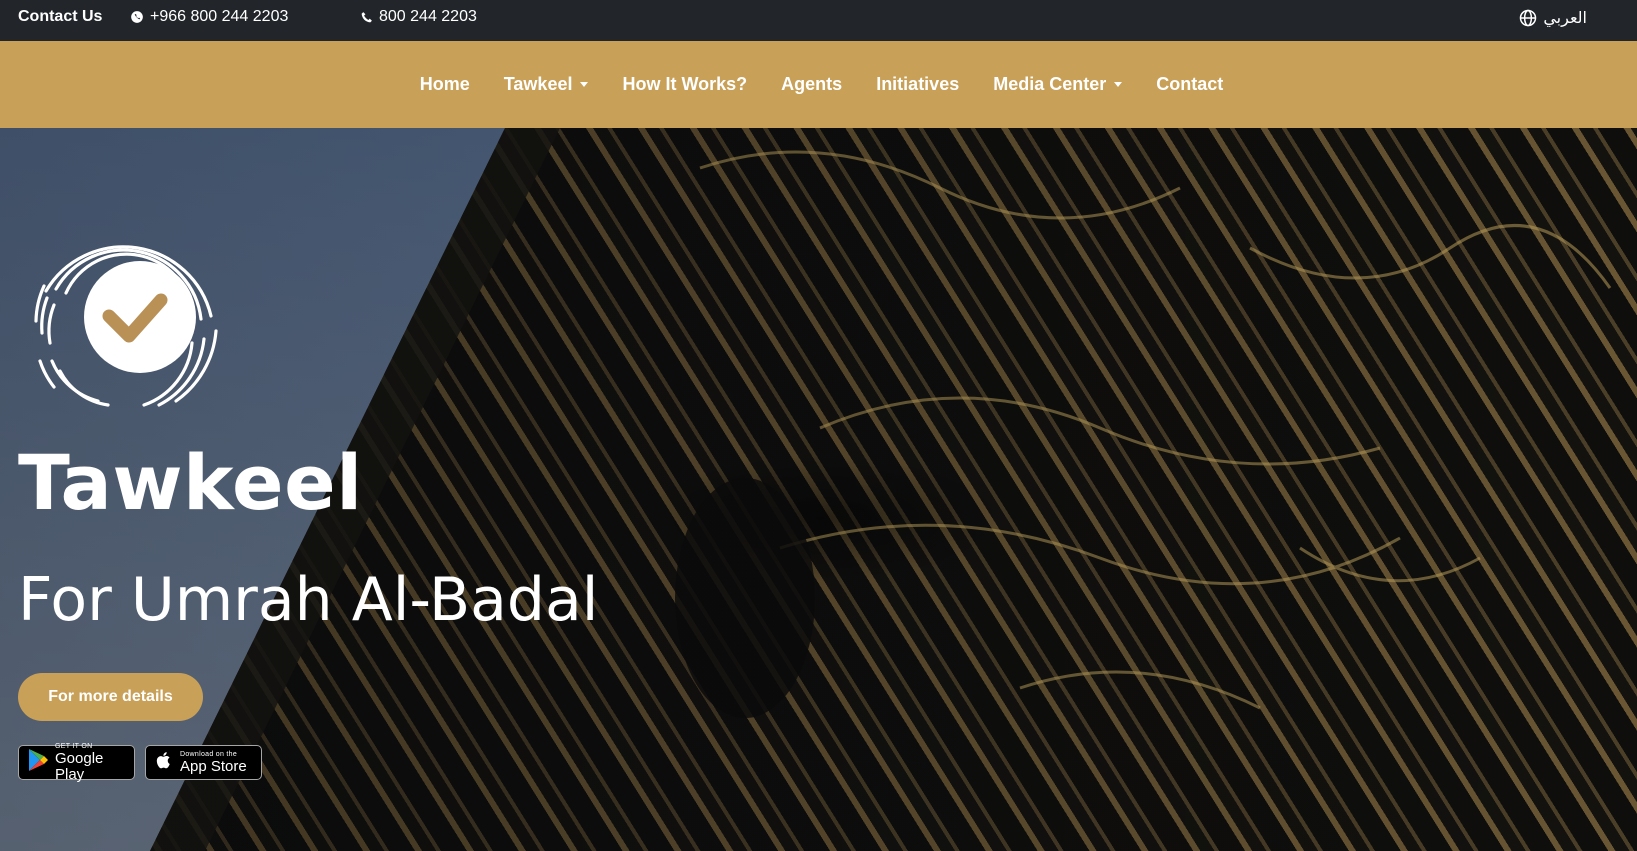  I want to click on nav-item-label: Agents, so click(812, 84).